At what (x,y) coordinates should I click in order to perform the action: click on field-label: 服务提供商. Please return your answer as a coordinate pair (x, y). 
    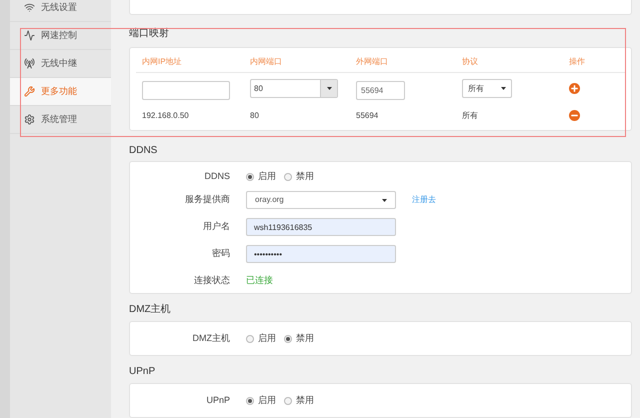
    Looking at the image, I should click on (207, 199).